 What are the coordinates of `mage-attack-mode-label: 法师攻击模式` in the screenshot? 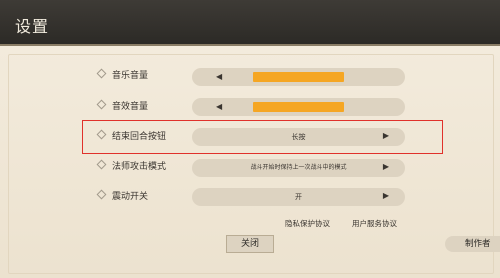 It's located at (131, 166).